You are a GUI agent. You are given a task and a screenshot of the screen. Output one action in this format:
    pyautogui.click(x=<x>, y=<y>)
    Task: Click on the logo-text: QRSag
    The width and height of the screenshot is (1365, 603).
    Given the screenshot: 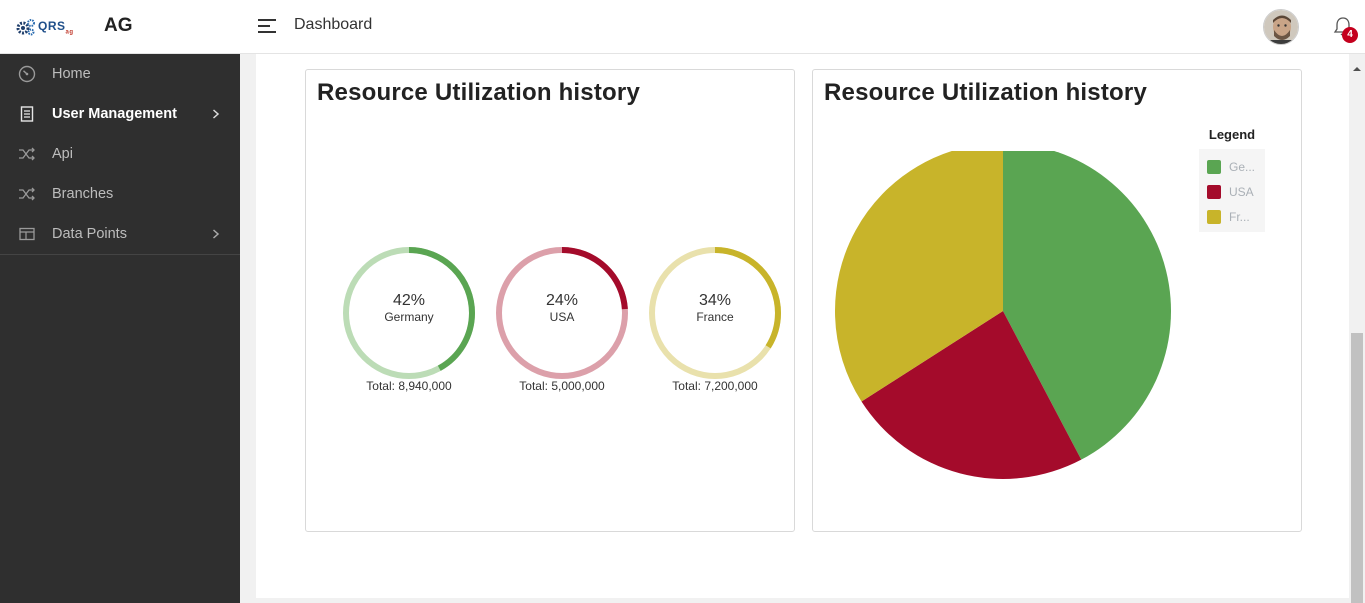 What is the action you would take?
    pyautogui.click(x=56, y=27)
    